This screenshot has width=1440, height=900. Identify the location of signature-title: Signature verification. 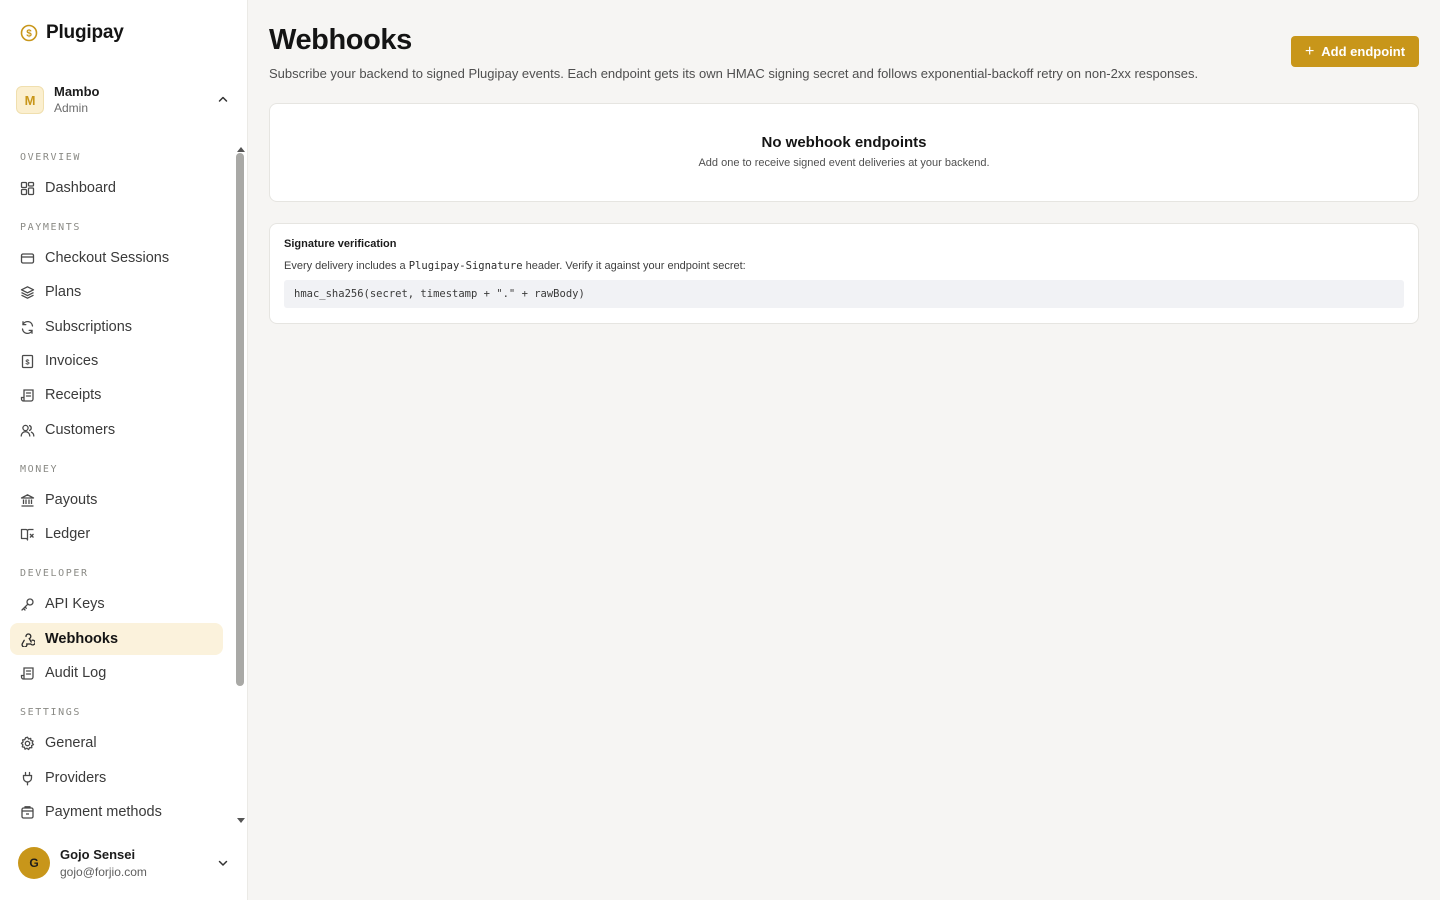
(340, 244).